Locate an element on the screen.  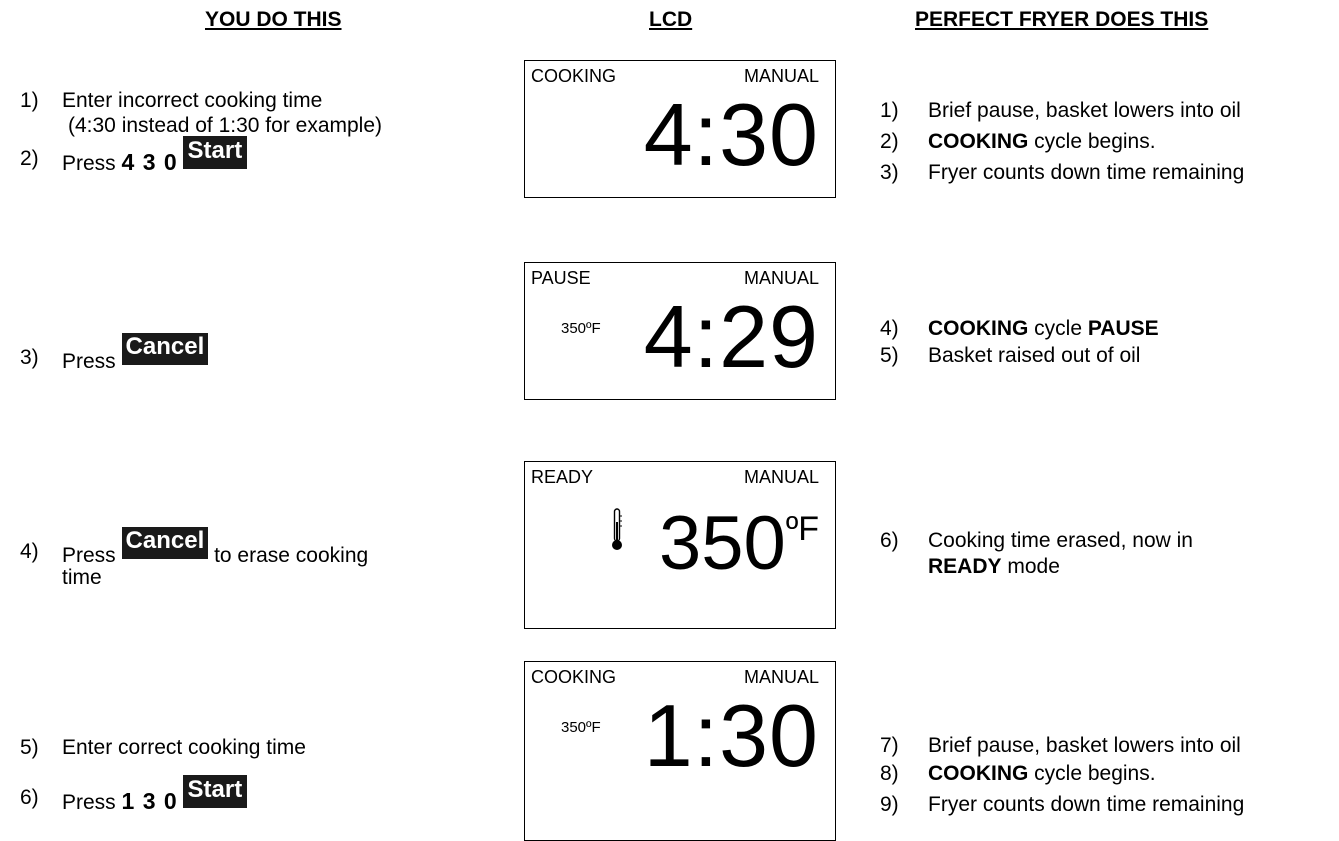
step-number: 7) is located at coordinates (889, 745).